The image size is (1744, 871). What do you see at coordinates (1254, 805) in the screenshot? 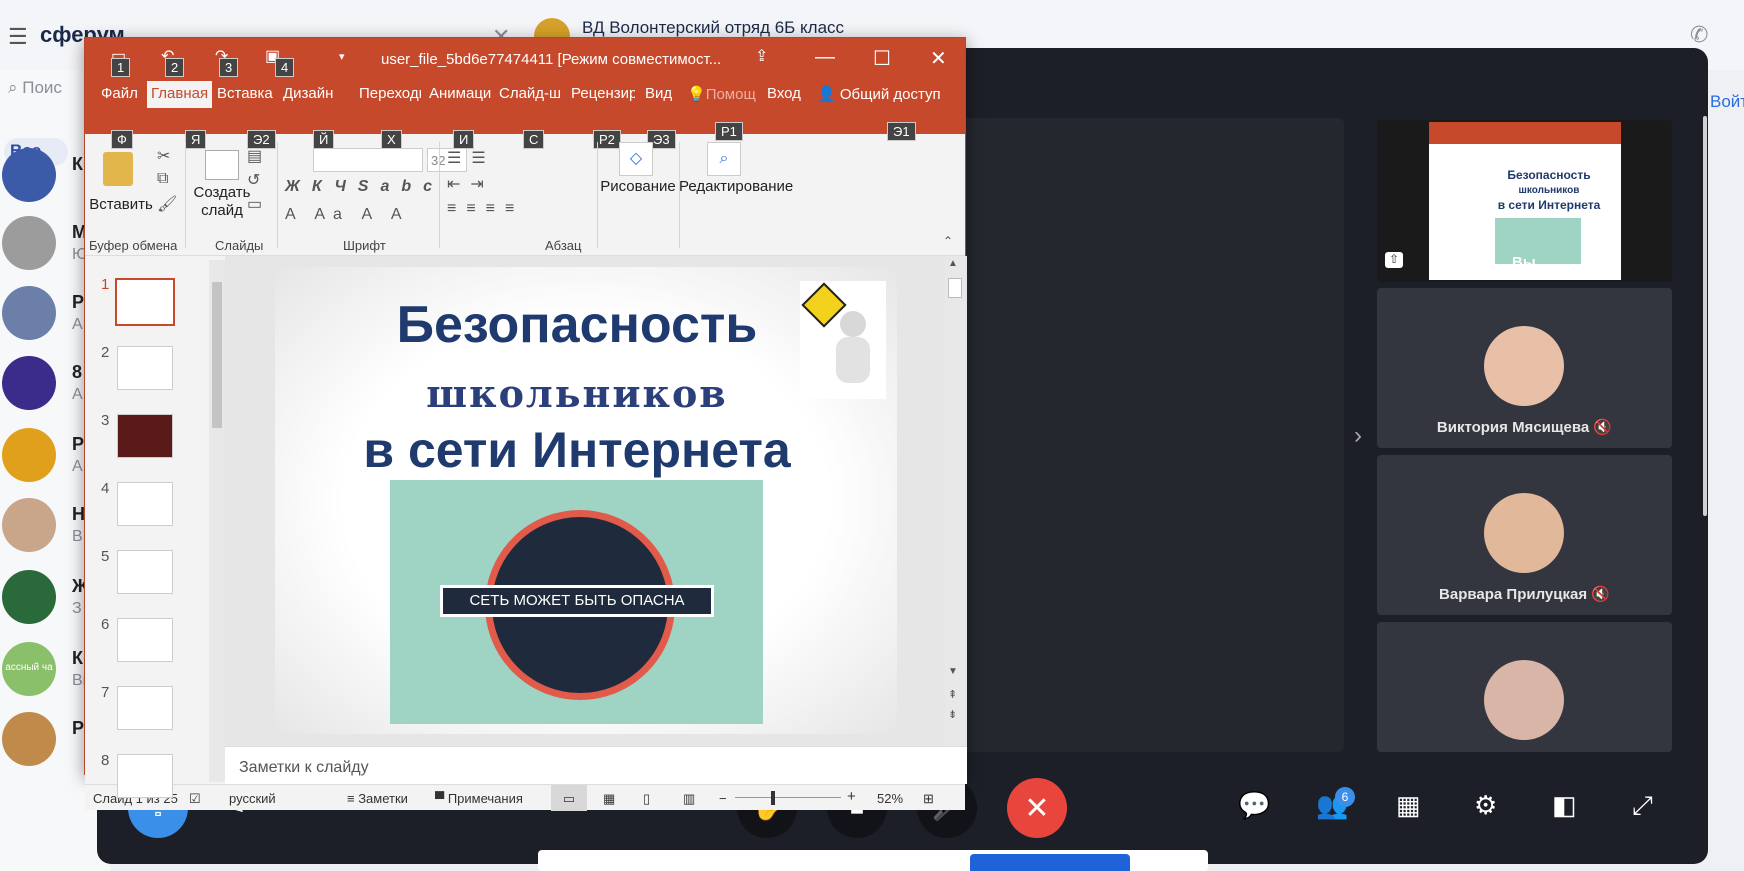
I see `chat-icon: 💬` at bounding box center [1254, 805].